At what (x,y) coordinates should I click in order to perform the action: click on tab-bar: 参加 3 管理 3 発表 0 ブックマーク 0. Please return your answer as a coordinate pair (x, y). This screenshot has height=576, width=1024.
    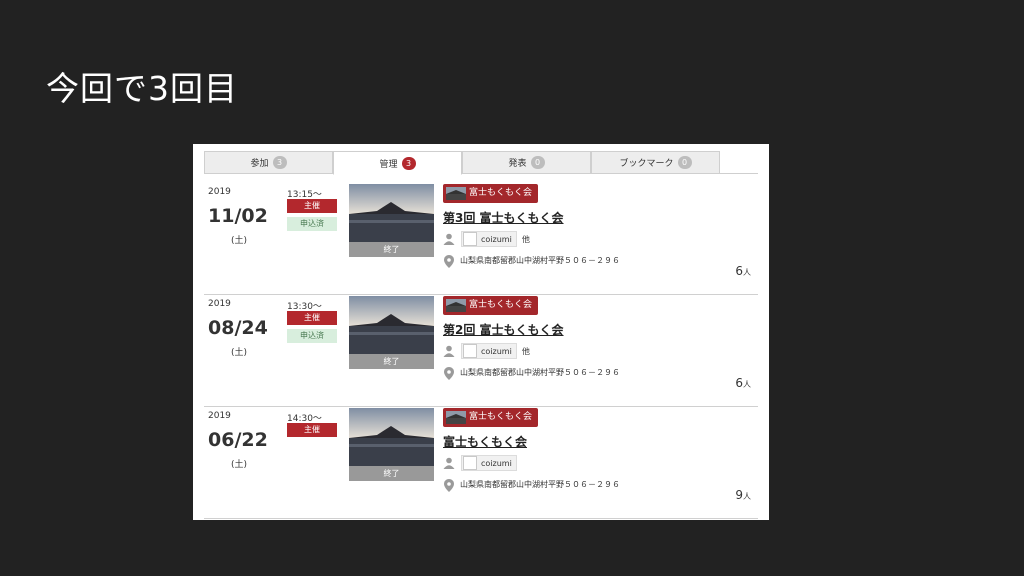
    Looking at the image, I should click on (481, 163).